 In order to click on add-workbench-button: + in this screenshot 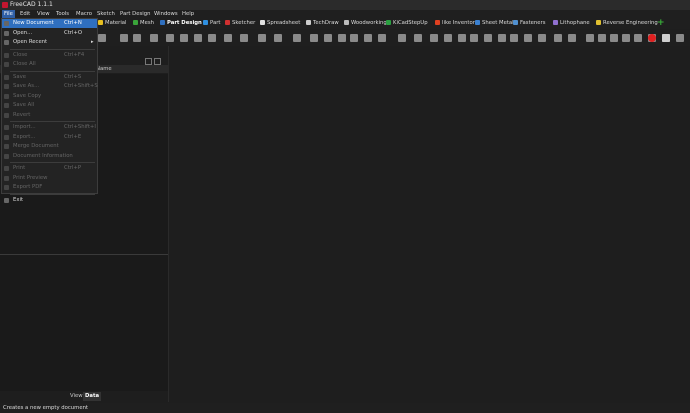, I will do `click(661, 23)`.